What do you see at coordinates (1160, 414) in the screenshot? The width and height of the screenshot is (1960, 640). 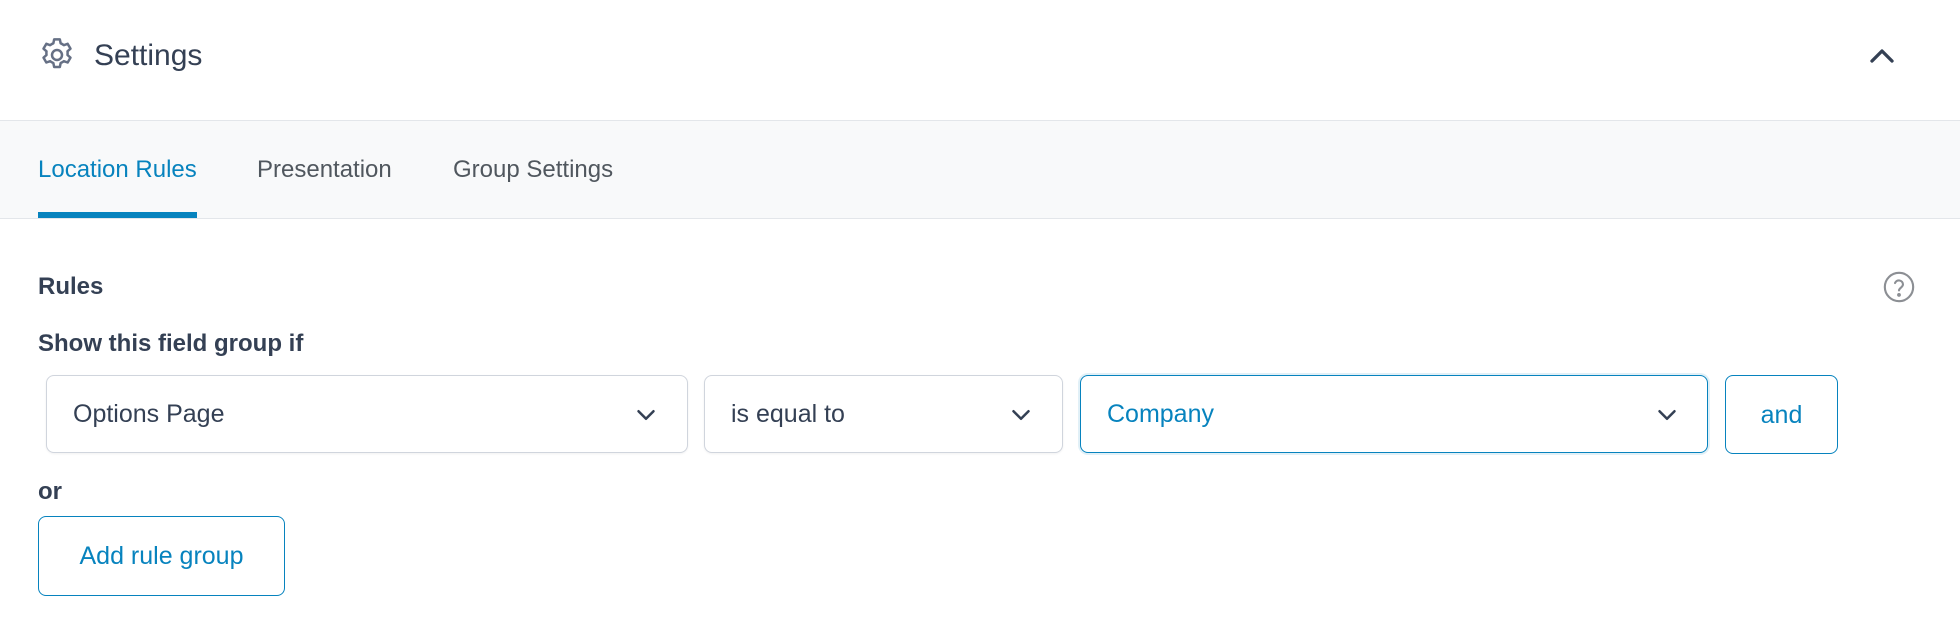 I see `rule-value-value: Company` at bounding box center [1160, 414].